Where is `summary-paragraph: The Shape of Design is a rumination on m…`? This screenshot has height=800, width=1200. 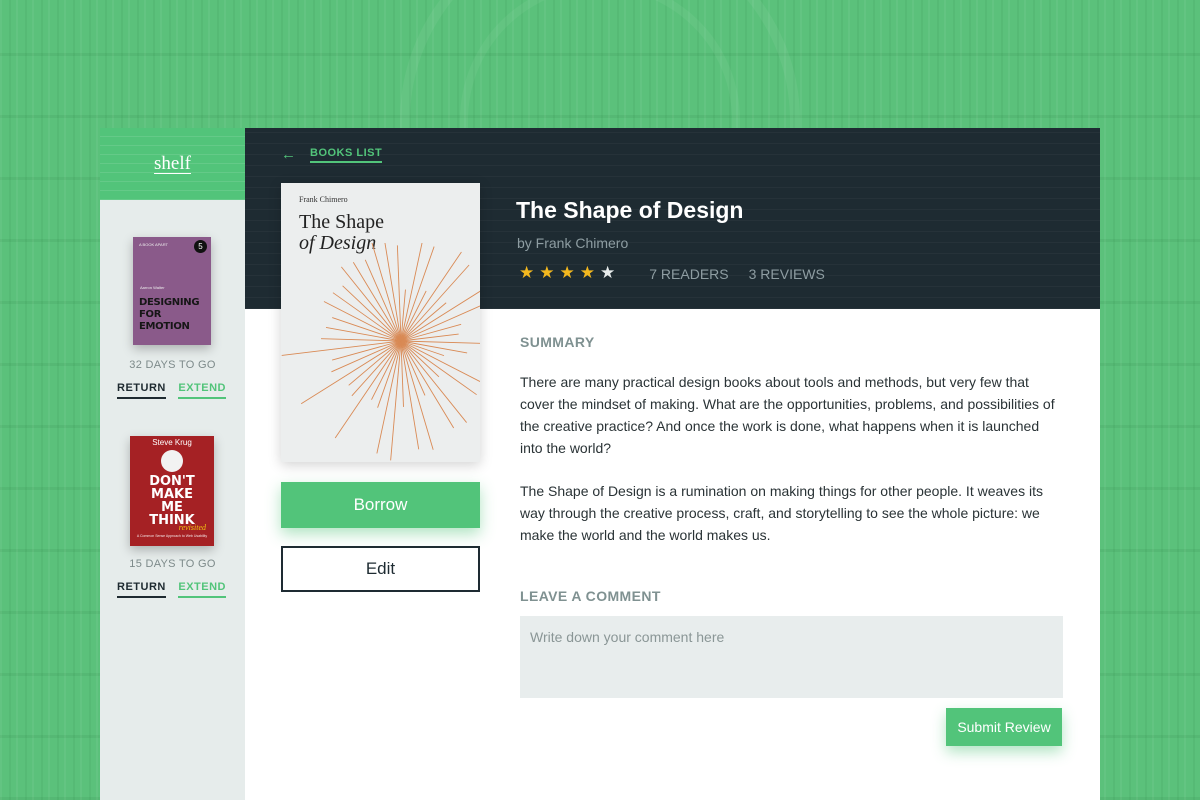
summary-paragraph: The Shape of Design is a rumination on m… is located at coordinates (781, 513).